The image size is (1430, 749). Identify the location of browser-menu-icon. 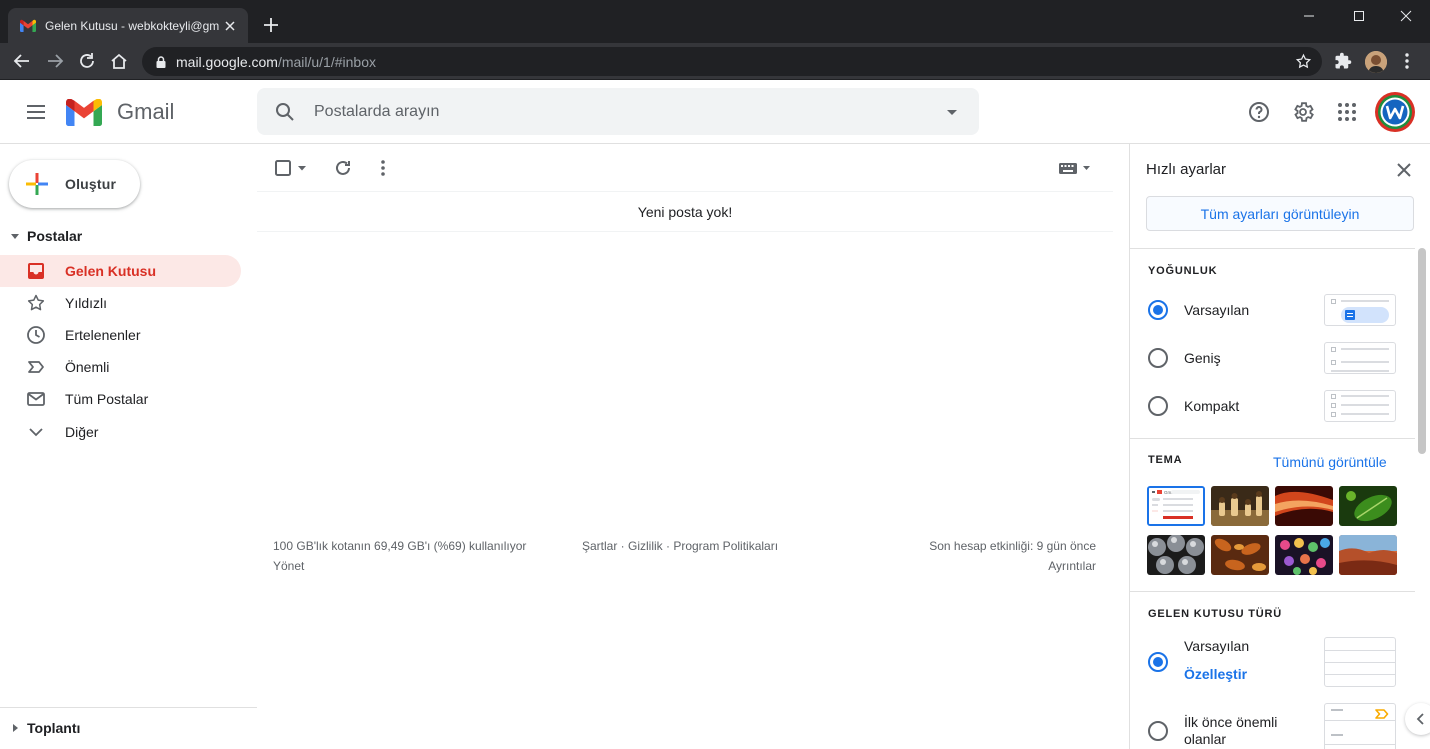
(1407, 61).